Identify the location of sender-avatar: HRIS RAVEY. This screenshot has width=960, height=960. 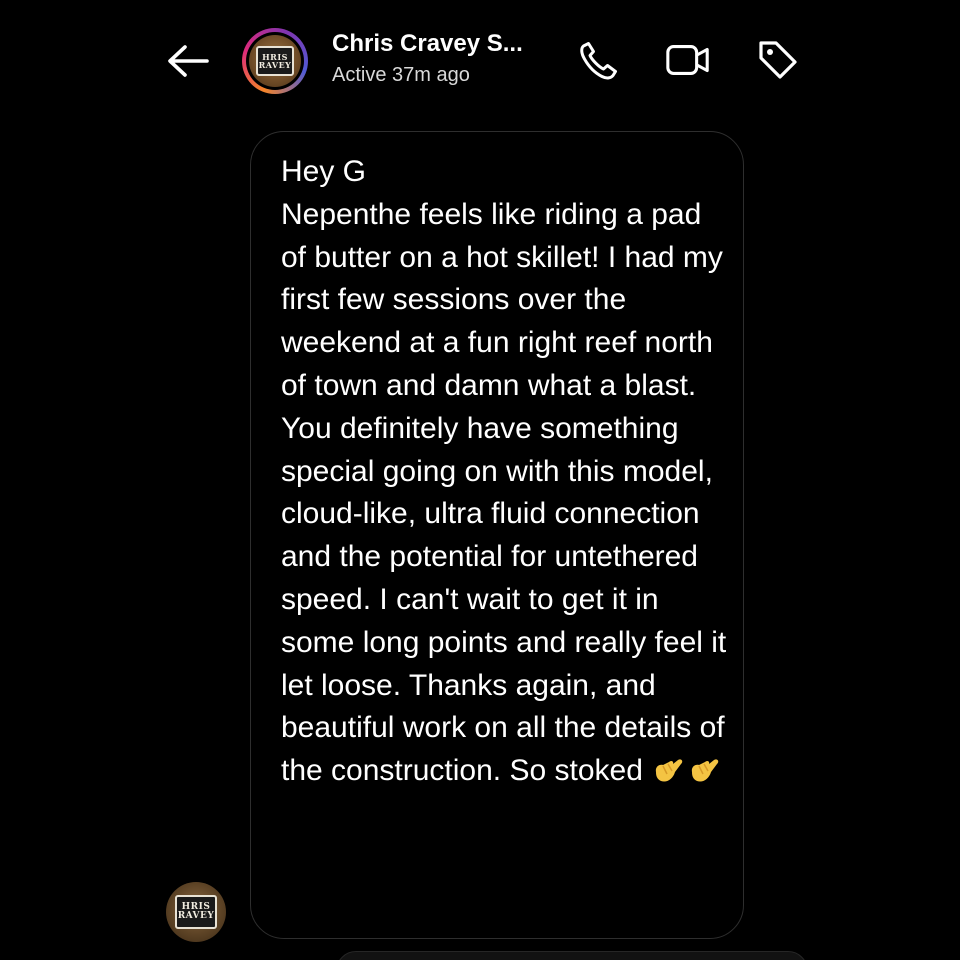
(196, 912).